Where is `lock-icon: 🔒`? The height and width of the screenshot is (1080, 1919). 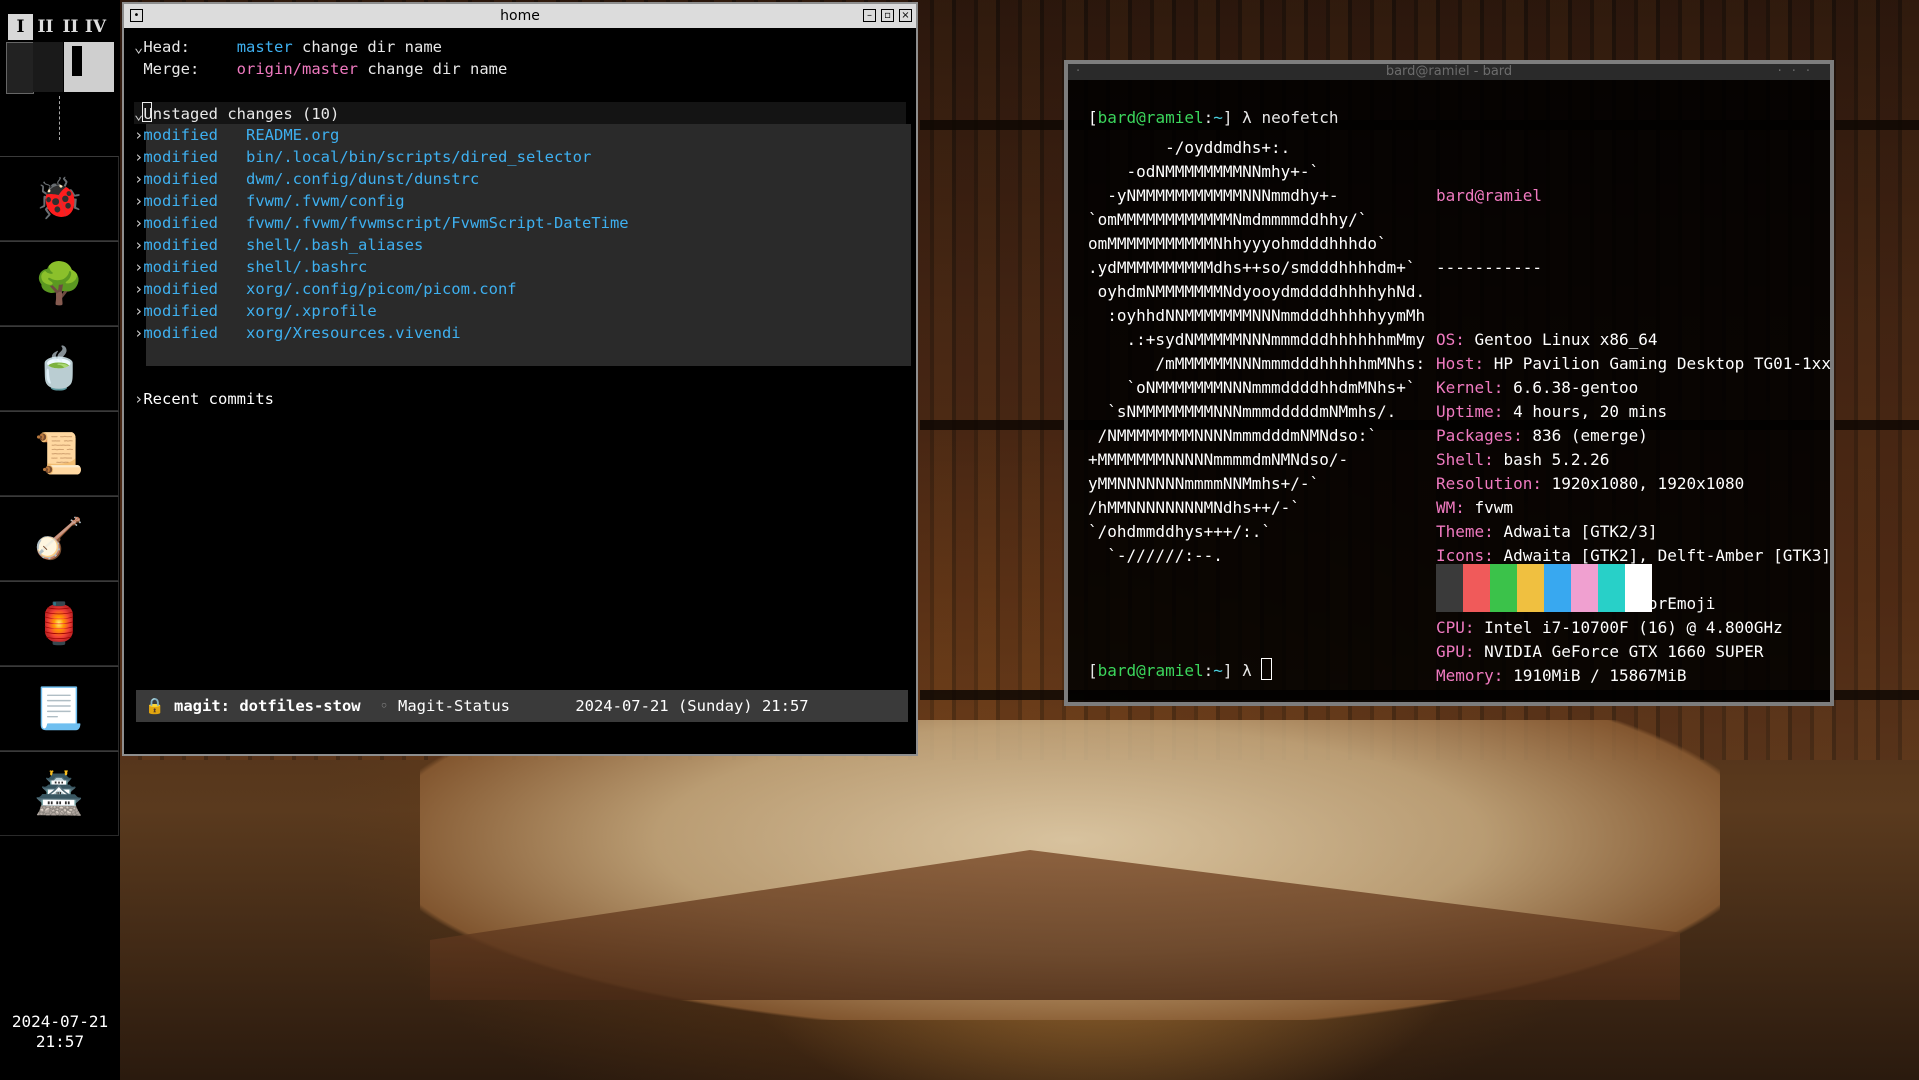
lock-icon: 🔒 is located at coordinates (155, 706).